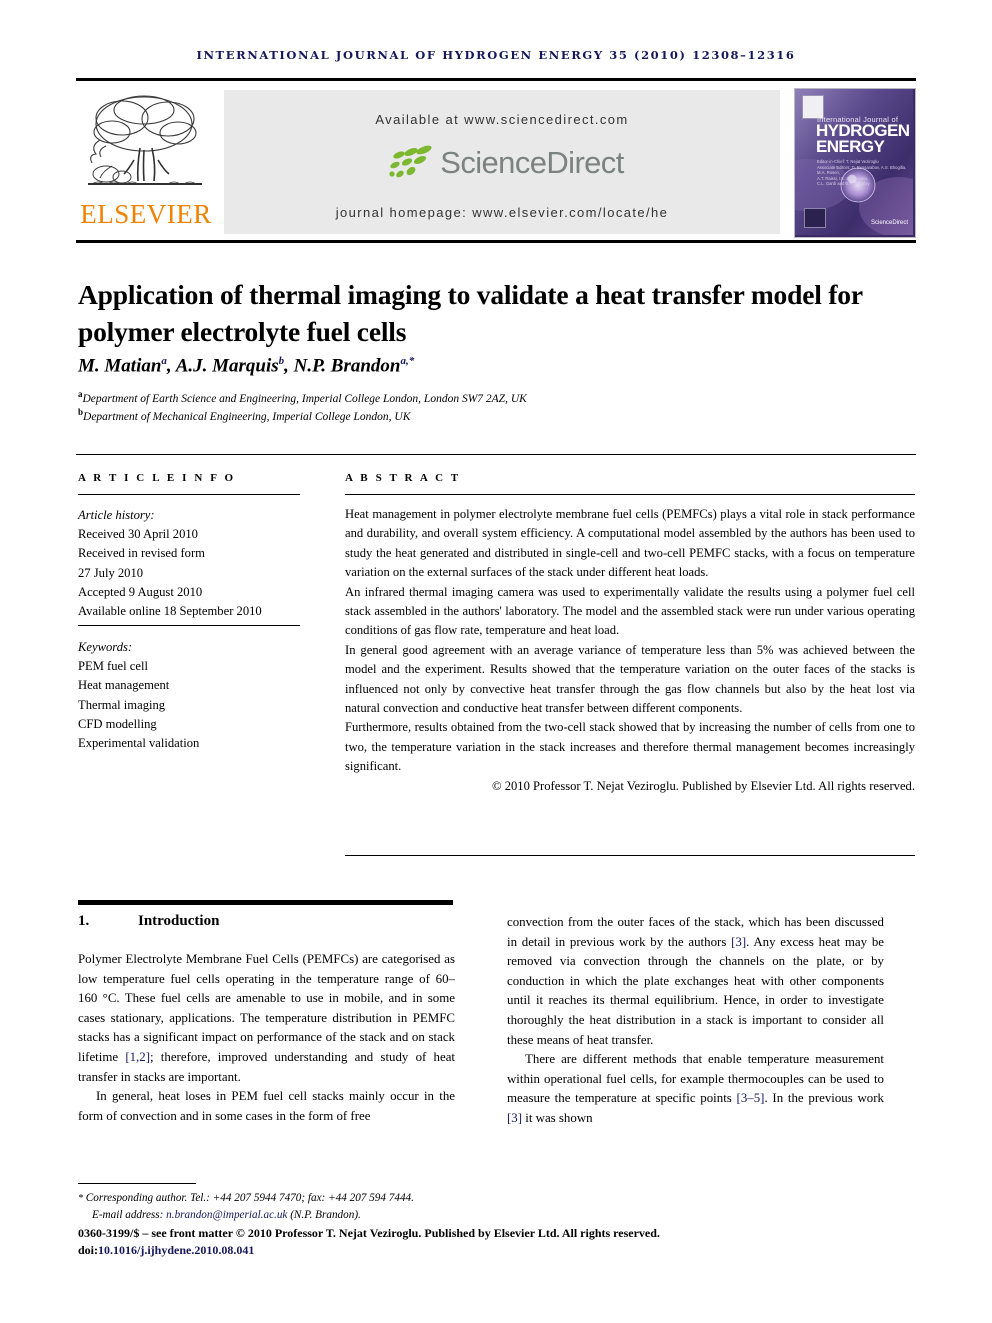 Image resolution: width=992 pixels, height=1323 pixels. Describe the element at coordinates (630, 494) in the screenshot. I see `abstract-rule` at that location.